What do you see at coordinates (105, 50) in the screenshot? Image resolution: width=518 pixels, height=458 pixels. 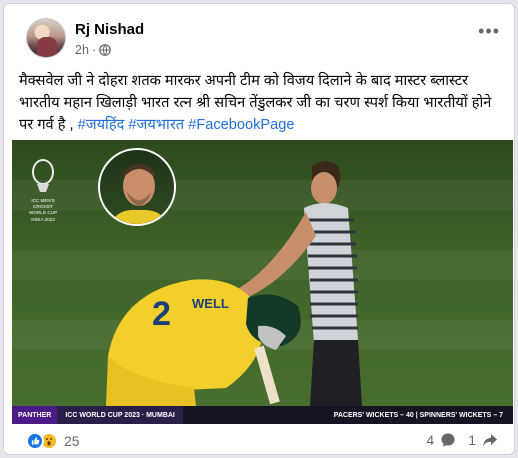 I see `globe-icon` at bounding box center [105, 50].